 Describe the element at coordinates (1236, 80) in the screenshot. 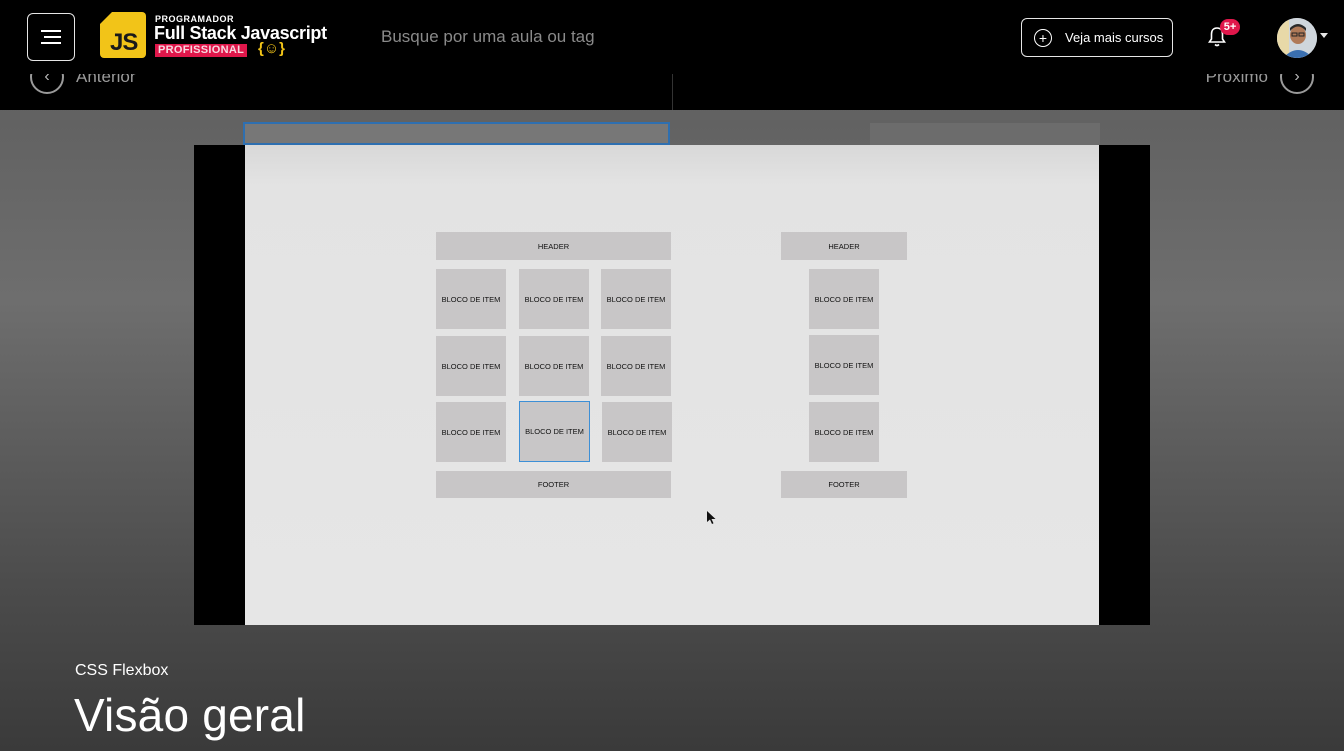

I see `next-label: Próximo` at that location.